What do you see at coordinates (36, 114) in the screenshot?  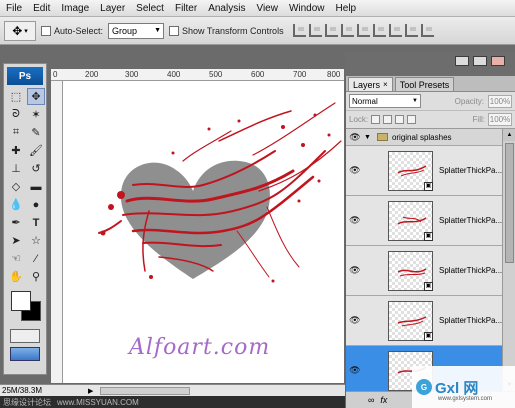 I see `magic-wand-icon: ✶` at bounding box center [36, 114].